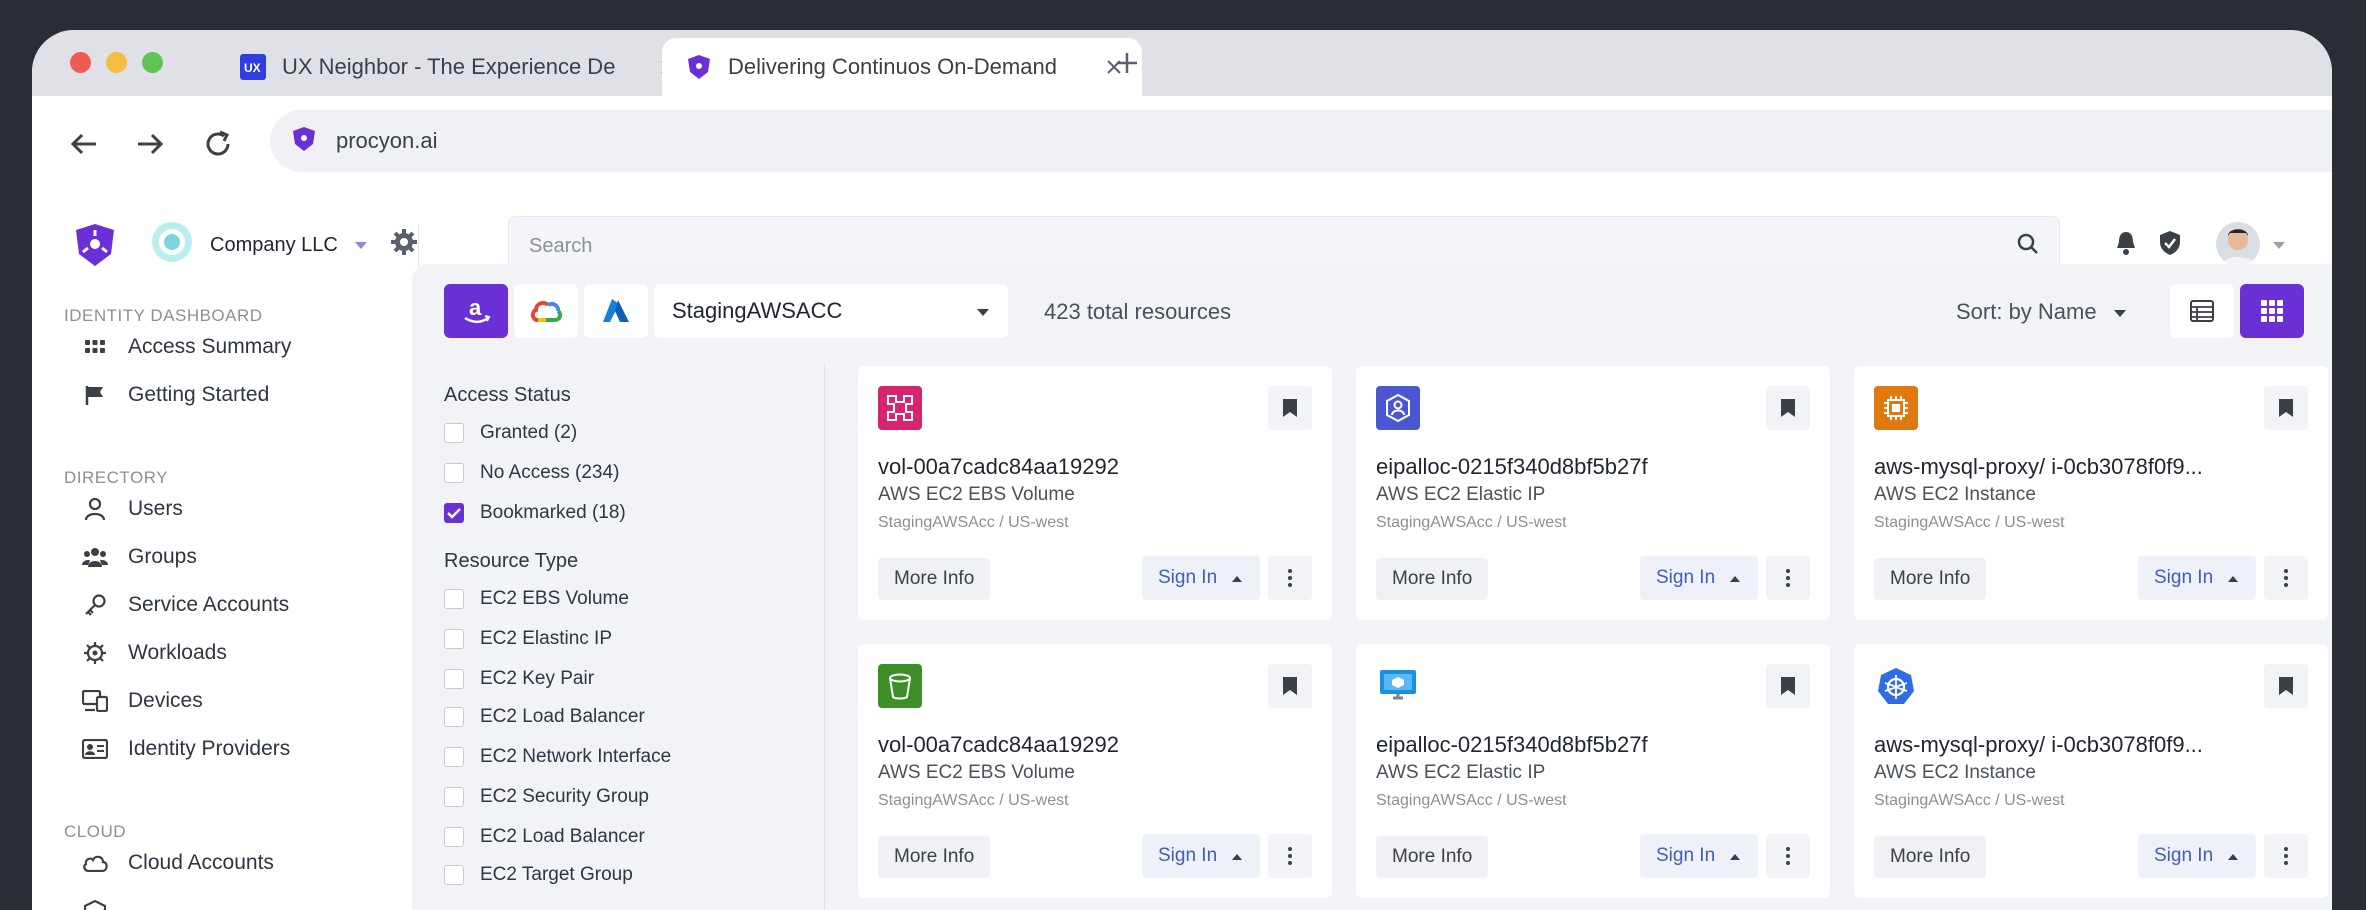  Describe the element at coordinates (556, 874) in the screenshot. I see `filter-label: EC2 Target Group` at that location.